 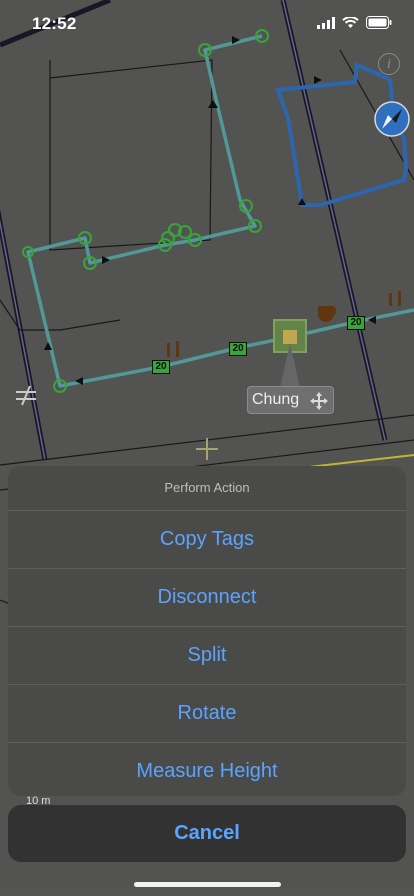 I want to click on selected-object-callout: Chung, so click(x=290, y=400).